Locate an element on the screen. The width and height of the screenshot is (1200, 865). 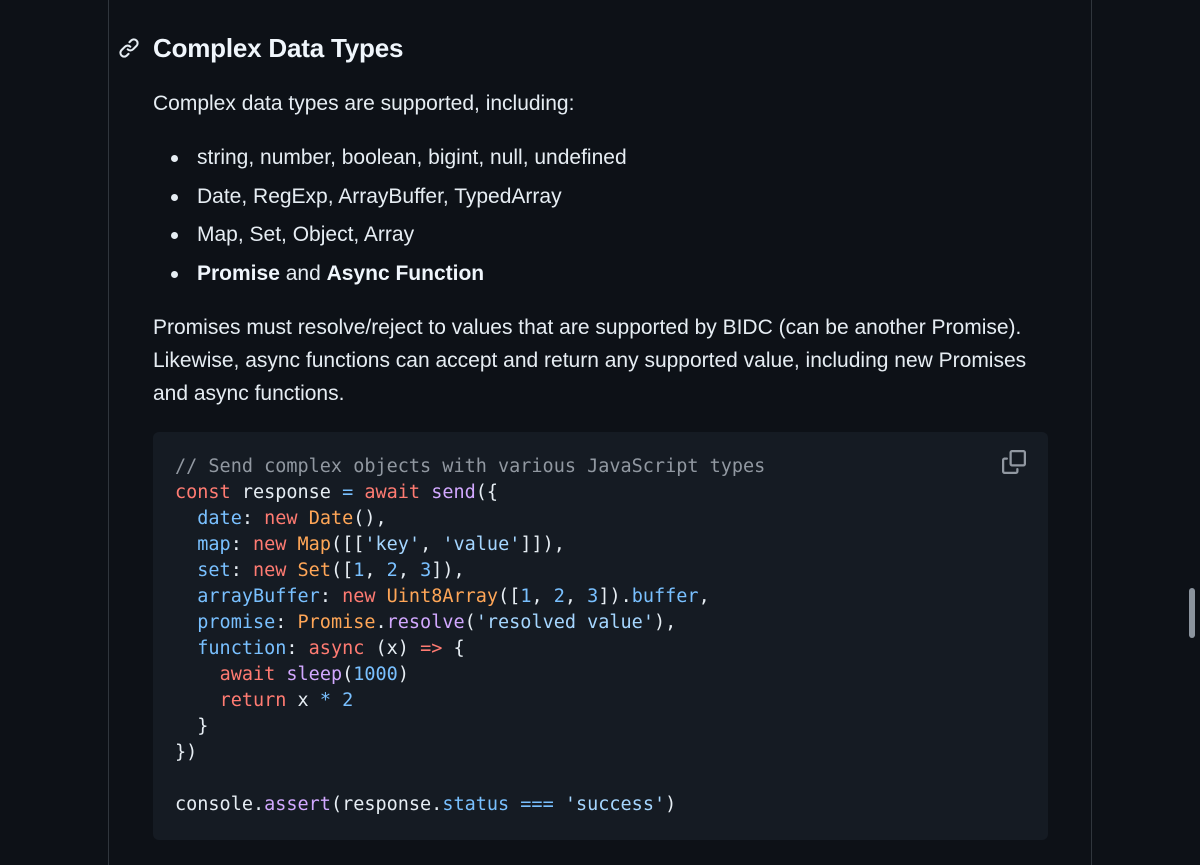
code-token: 'resolved value' is located at coordinates (564, 622).